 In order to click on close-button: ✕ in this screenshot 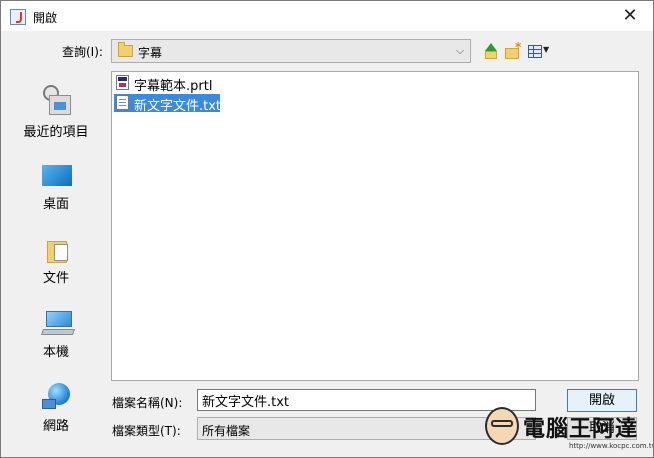, I will do `click(630, 16)`.